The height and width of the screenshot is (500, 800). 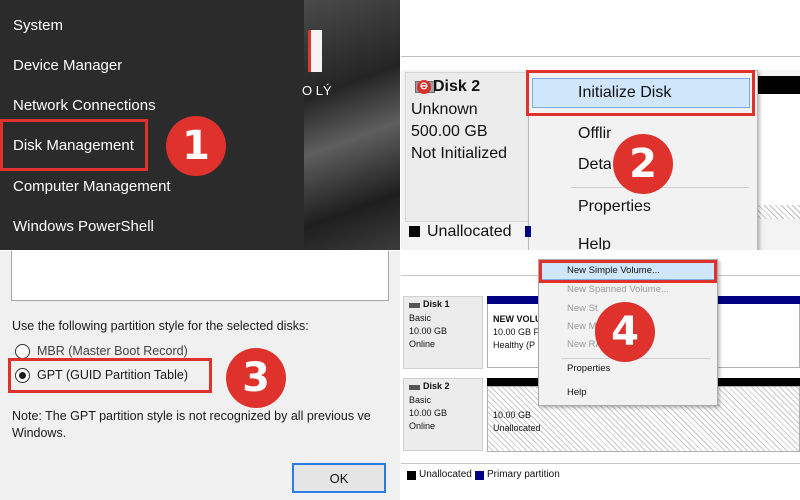 I want to click on disk-name: Disk 2, so click(x=457, y=86).